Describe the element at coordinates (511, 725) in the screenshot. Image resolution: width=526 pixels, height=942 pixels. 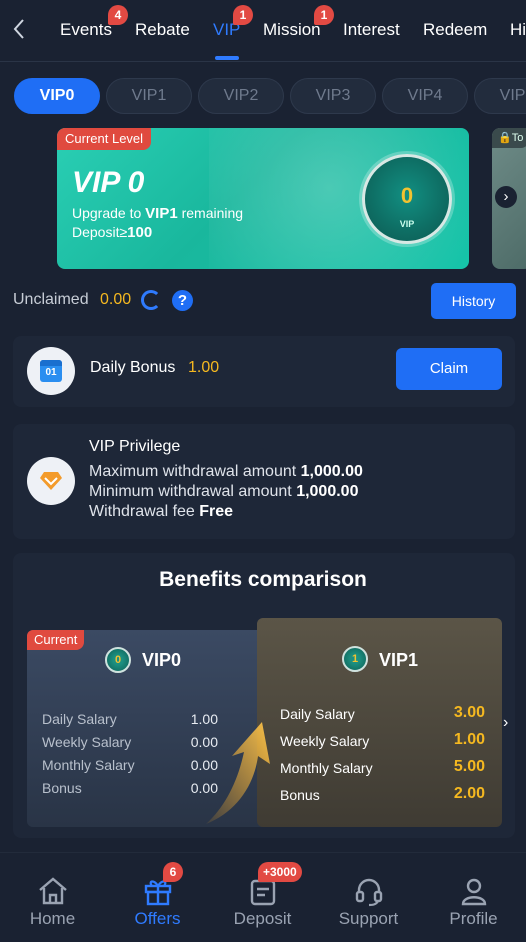
I see `chevron-right-icon-2: ›` at that location.